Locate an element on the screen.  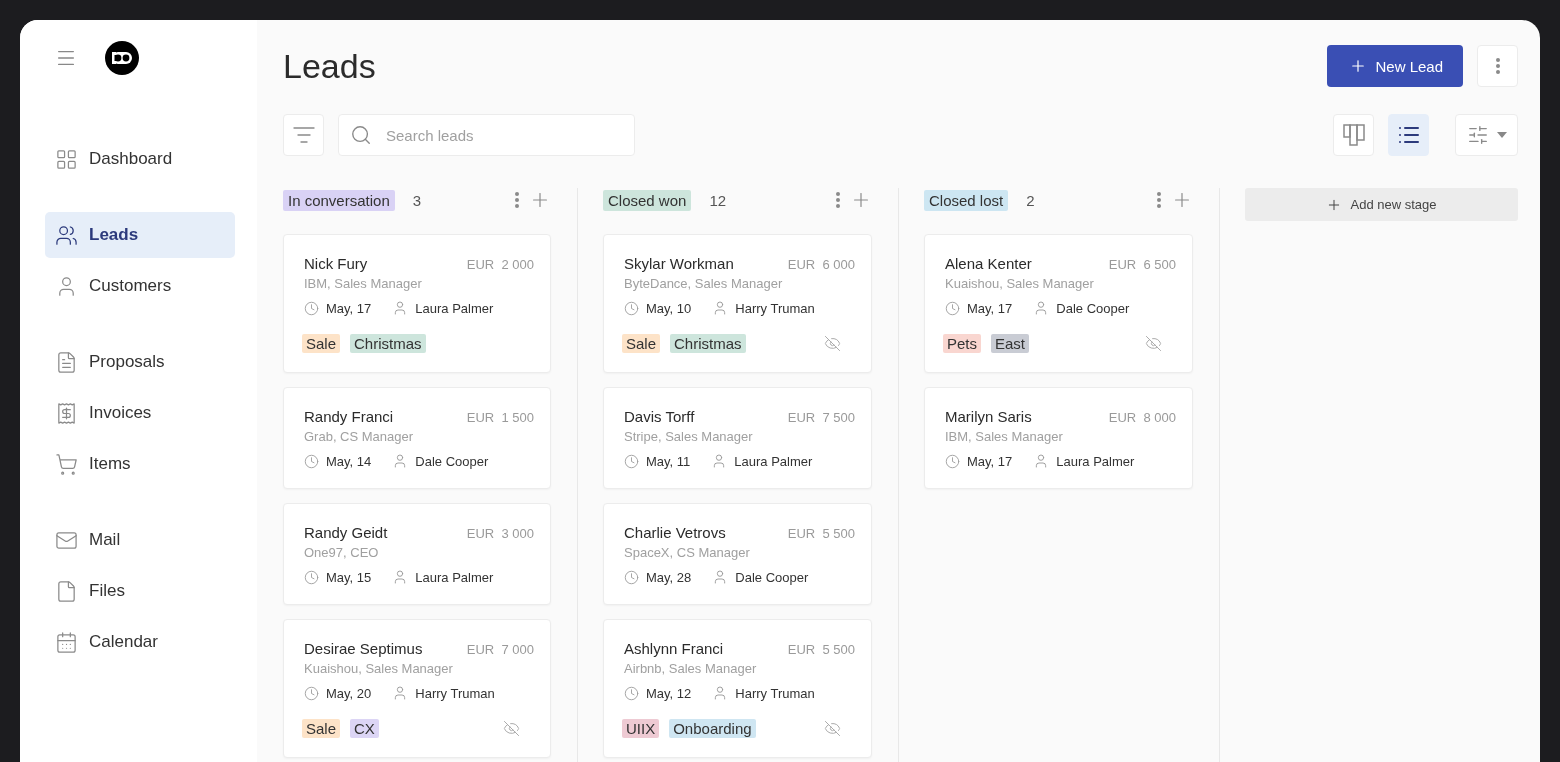
lead-tag: Pets is located at coordinates (962, 343).